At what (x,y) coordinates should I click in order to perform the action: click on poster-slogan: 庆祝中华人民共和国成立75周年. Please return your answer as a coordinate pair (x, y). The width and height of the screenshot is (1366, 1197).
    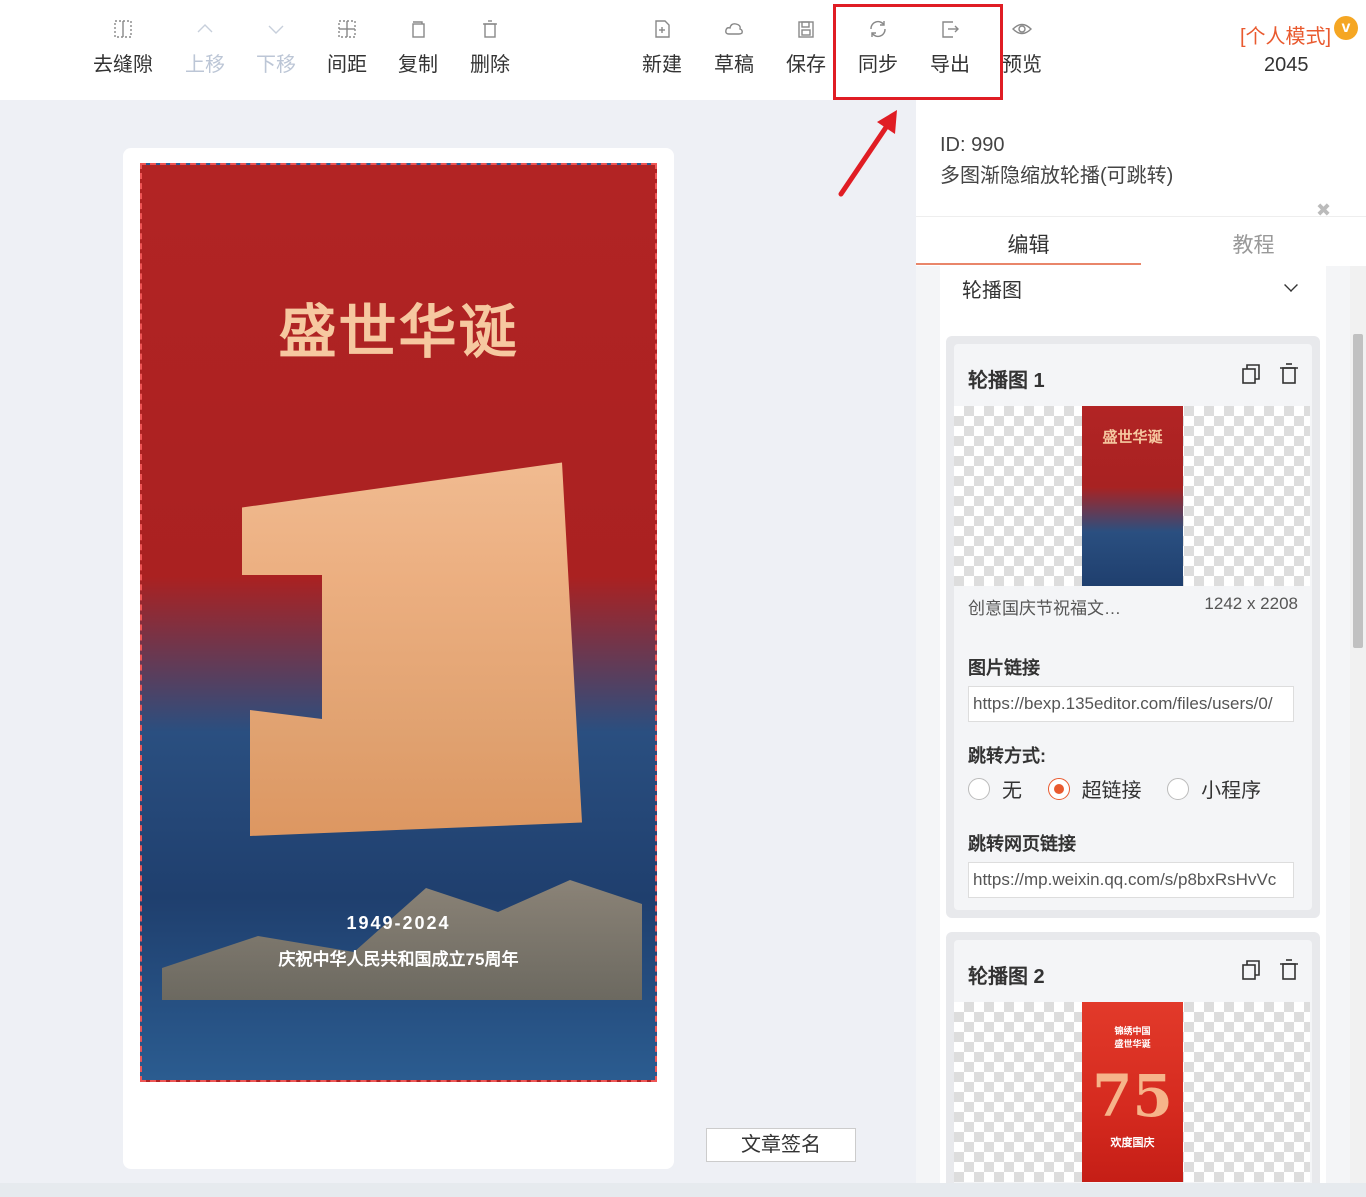
    Looking at the image, I should click on (398, 959).